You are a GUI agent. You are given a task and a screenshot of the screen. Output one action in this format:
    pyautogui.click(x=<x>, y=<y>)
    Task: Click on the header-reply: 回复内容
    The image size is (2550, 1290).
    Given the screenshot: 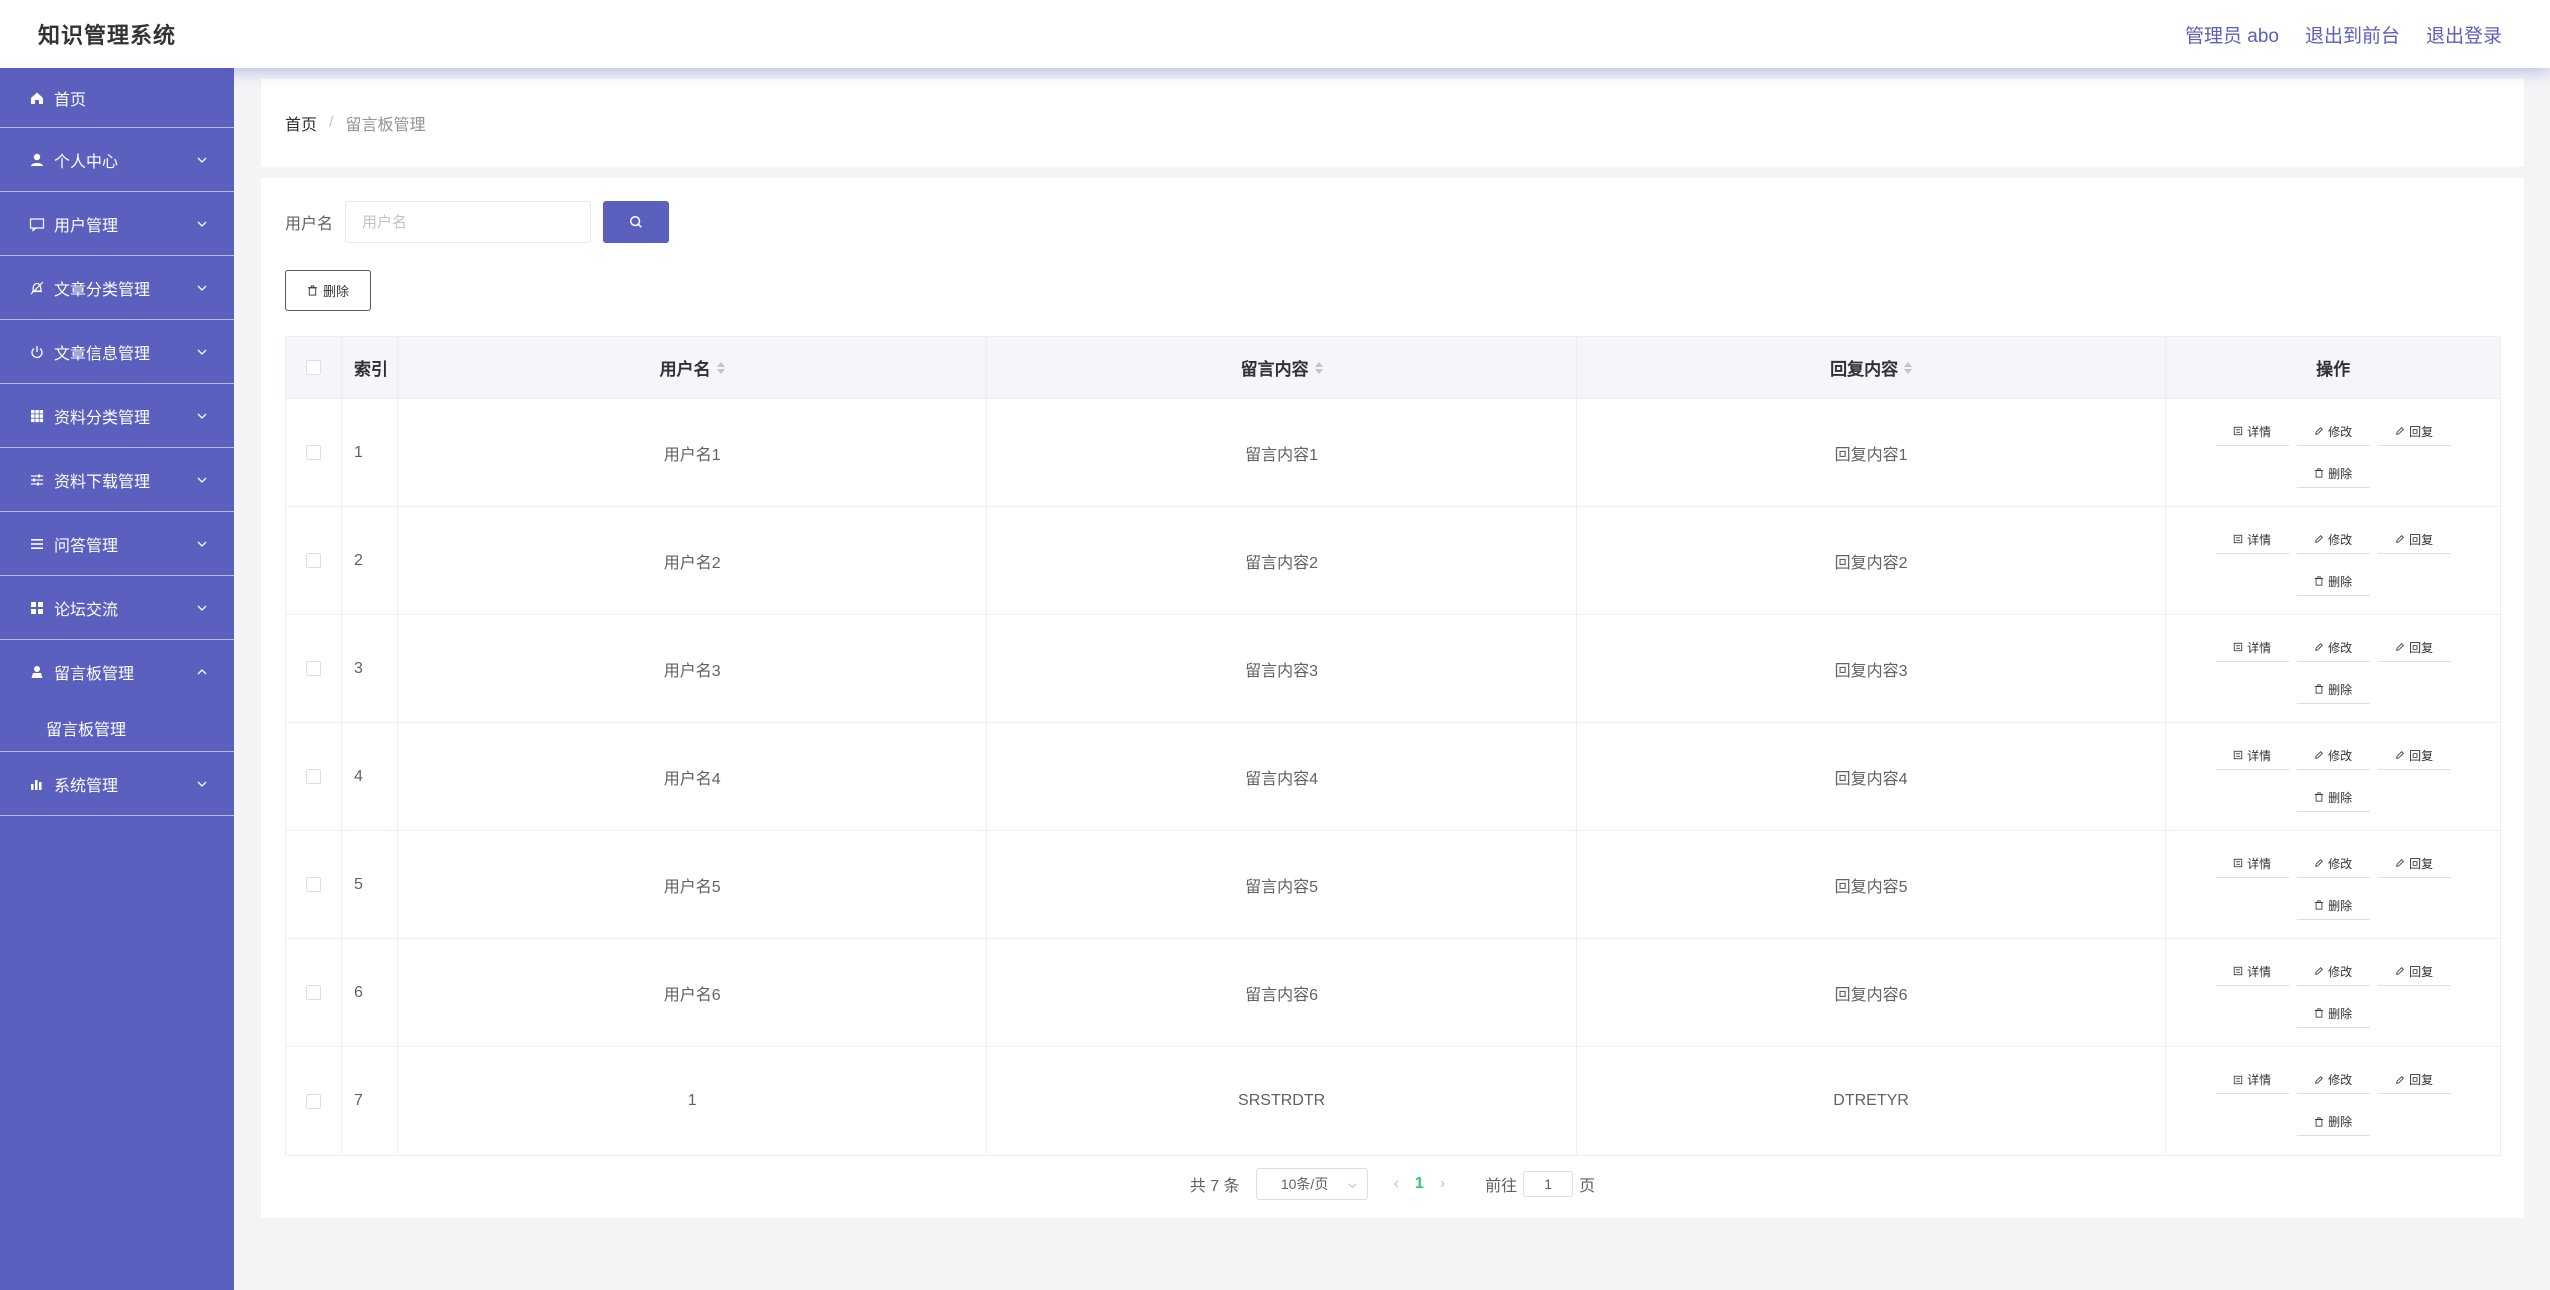 What is the action you would take?
    pyautogui.click(x=1872, y=367)
    